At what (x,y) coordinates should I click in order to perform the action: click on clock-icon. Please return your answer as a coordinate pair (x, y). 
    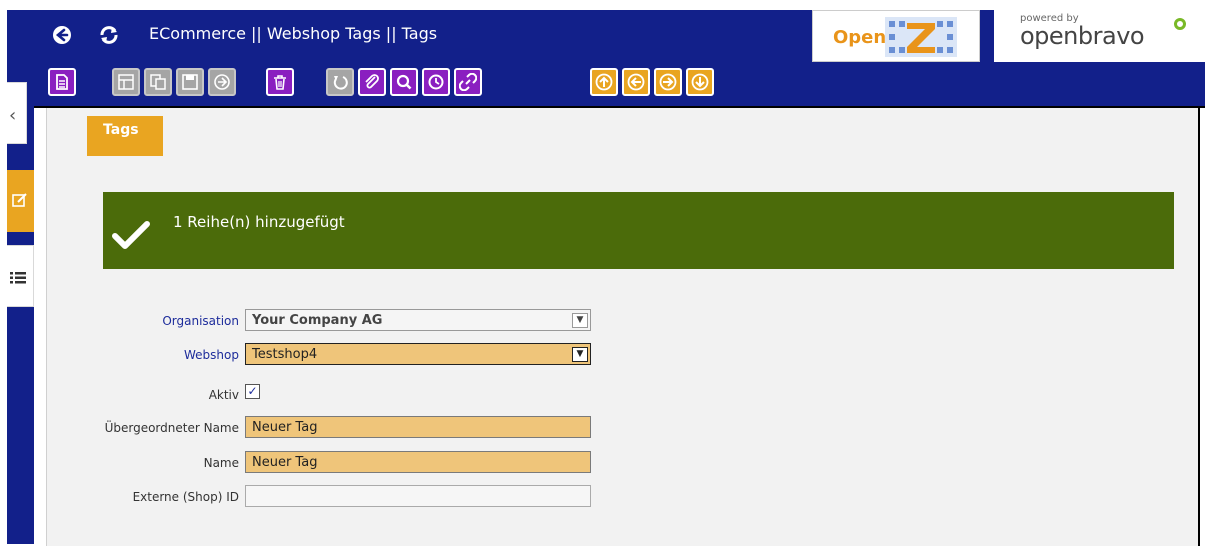
    Looking at the image, I should click on (436, 82).